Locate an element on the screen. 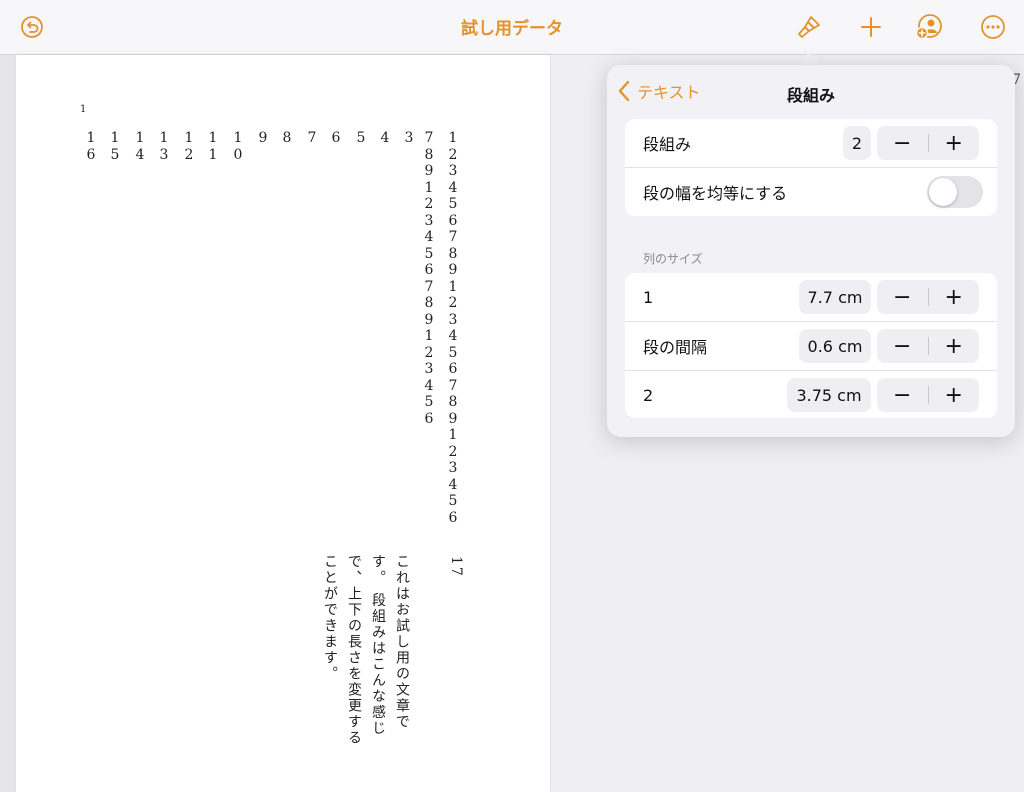 The height and width of the screenshot is (792, 1024). paragraph-number: 17 is located at coordinates (456, 567).